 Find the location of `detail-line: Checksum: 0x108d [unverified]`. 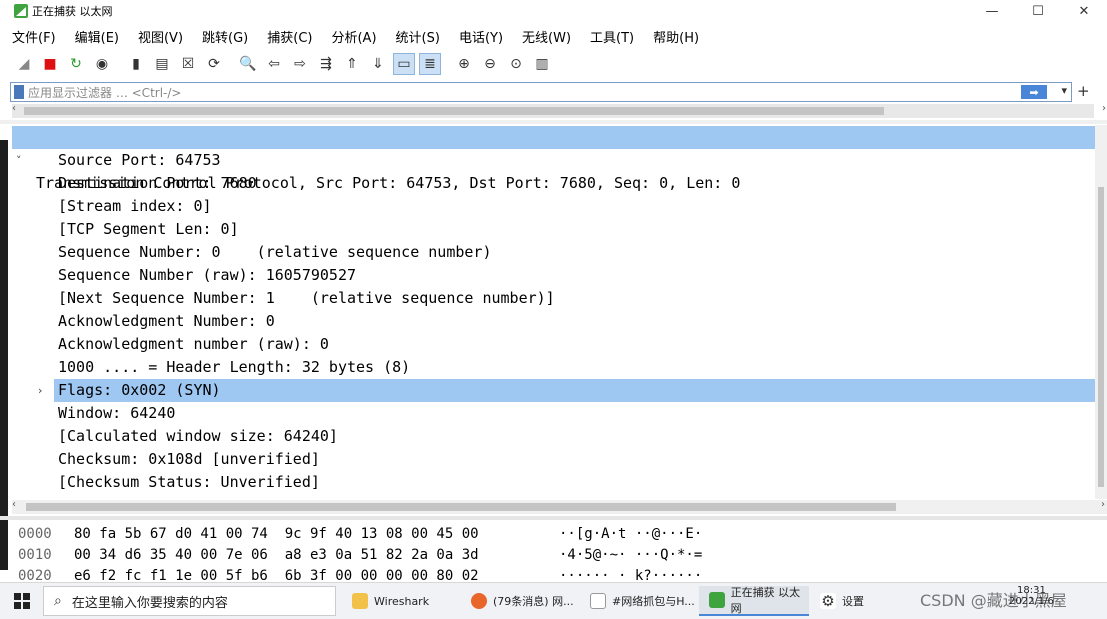

detail-line: Checksum: 0x108d [unverified] is located at coordinates (553, 459).